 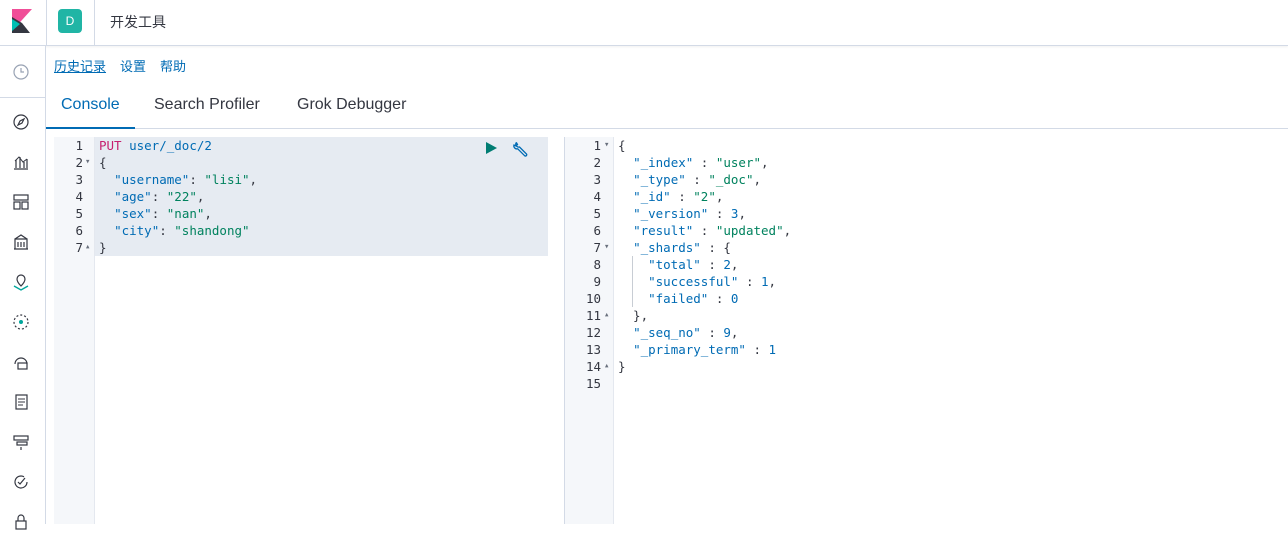 I want to click on code-line: "_seq_no" : 9,, so click(x=686, y=332).